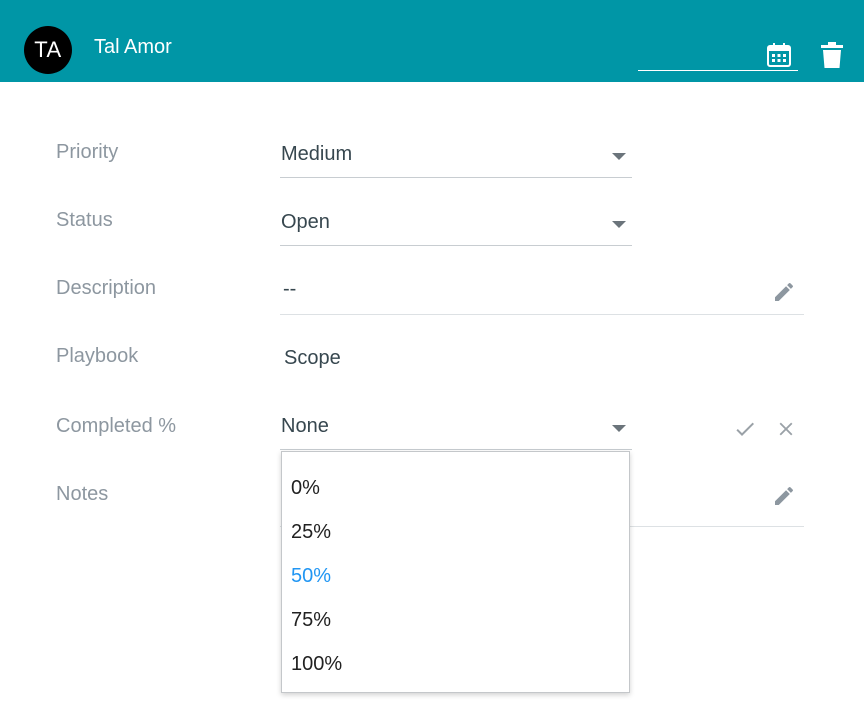 This screenshot has height=722, width=864. Describe the element at coordinates (311, 620) in the screenshot. I see `dropdown-option-75: 75%` at that location.